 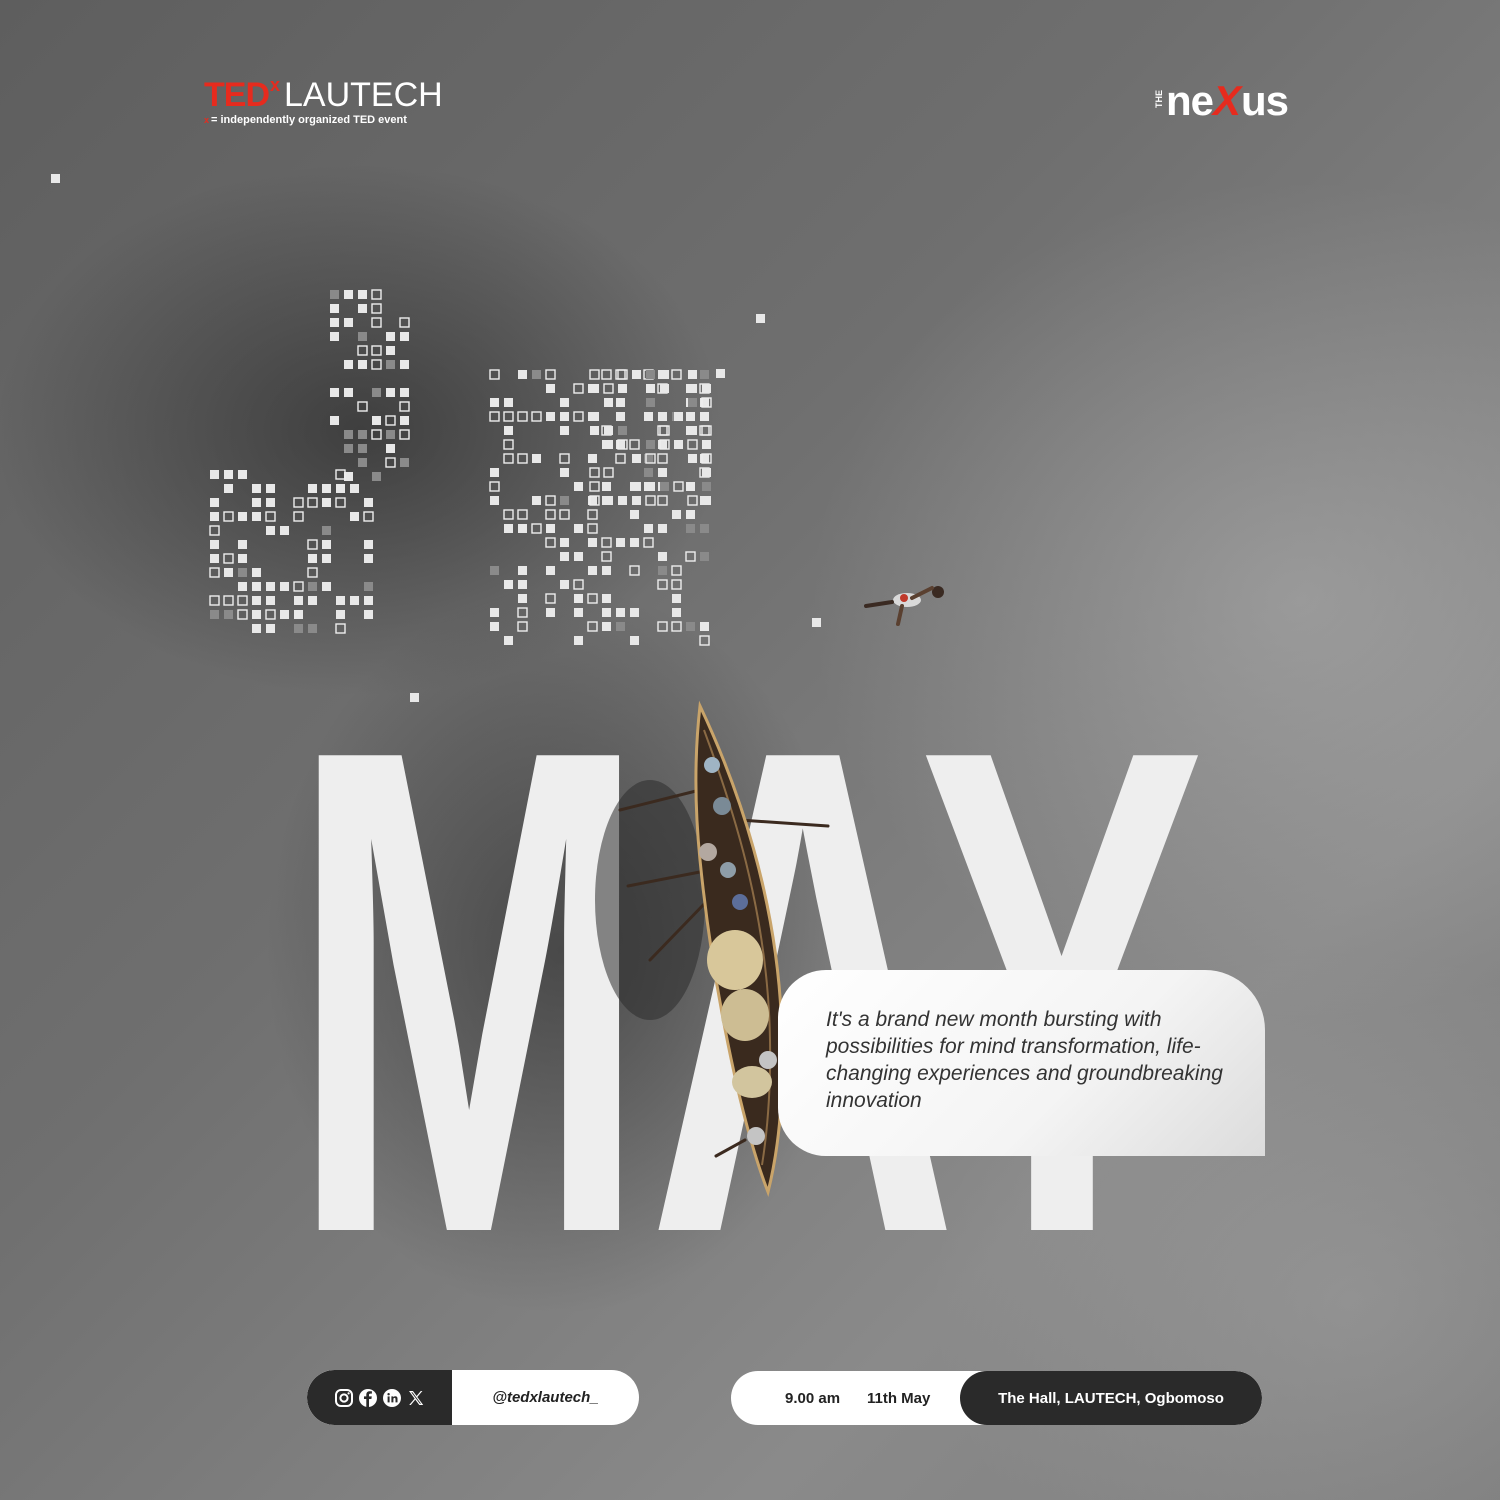 What do you see at coordinates (712, 948) in the screenshot?
I see `canoe-illustration` at bounding box center [712, 948].